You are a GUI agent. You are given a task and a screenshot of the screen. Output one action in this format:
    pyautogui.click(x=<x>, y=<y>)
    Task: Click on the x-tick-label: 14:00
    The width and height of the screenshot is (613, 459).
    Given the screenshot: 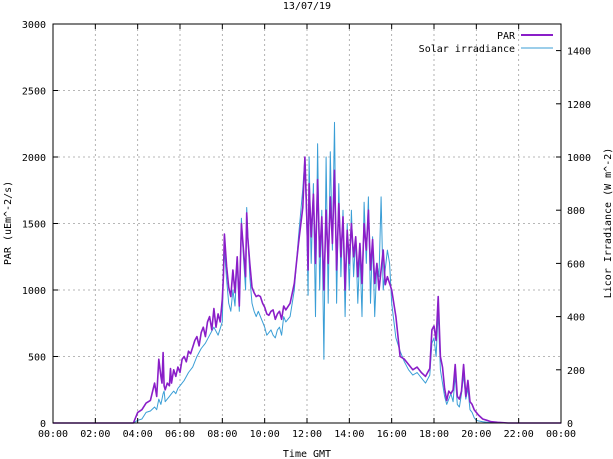 What is the action you would take?
    pyautogui.click(x=349, y=434)
    